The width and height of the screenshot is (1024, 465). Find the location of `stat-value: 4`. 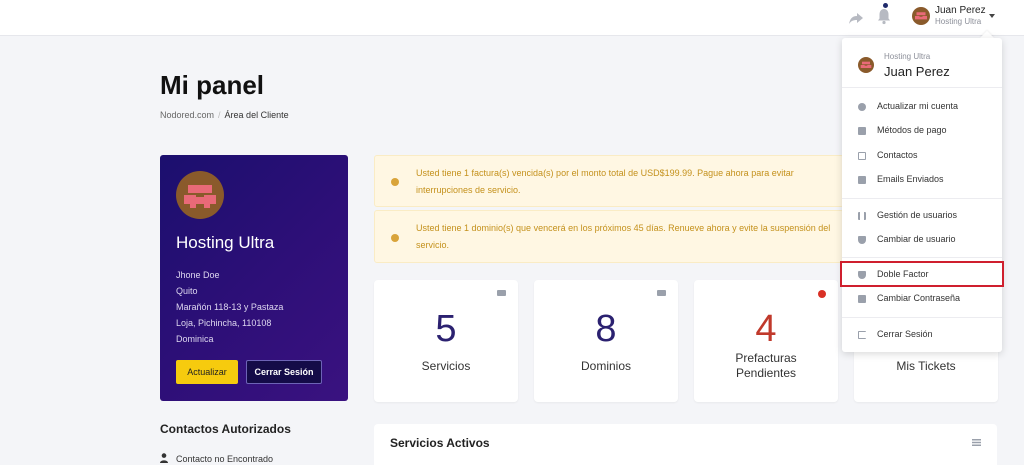

stat-value: 4 is located at coordinates (766, 329).